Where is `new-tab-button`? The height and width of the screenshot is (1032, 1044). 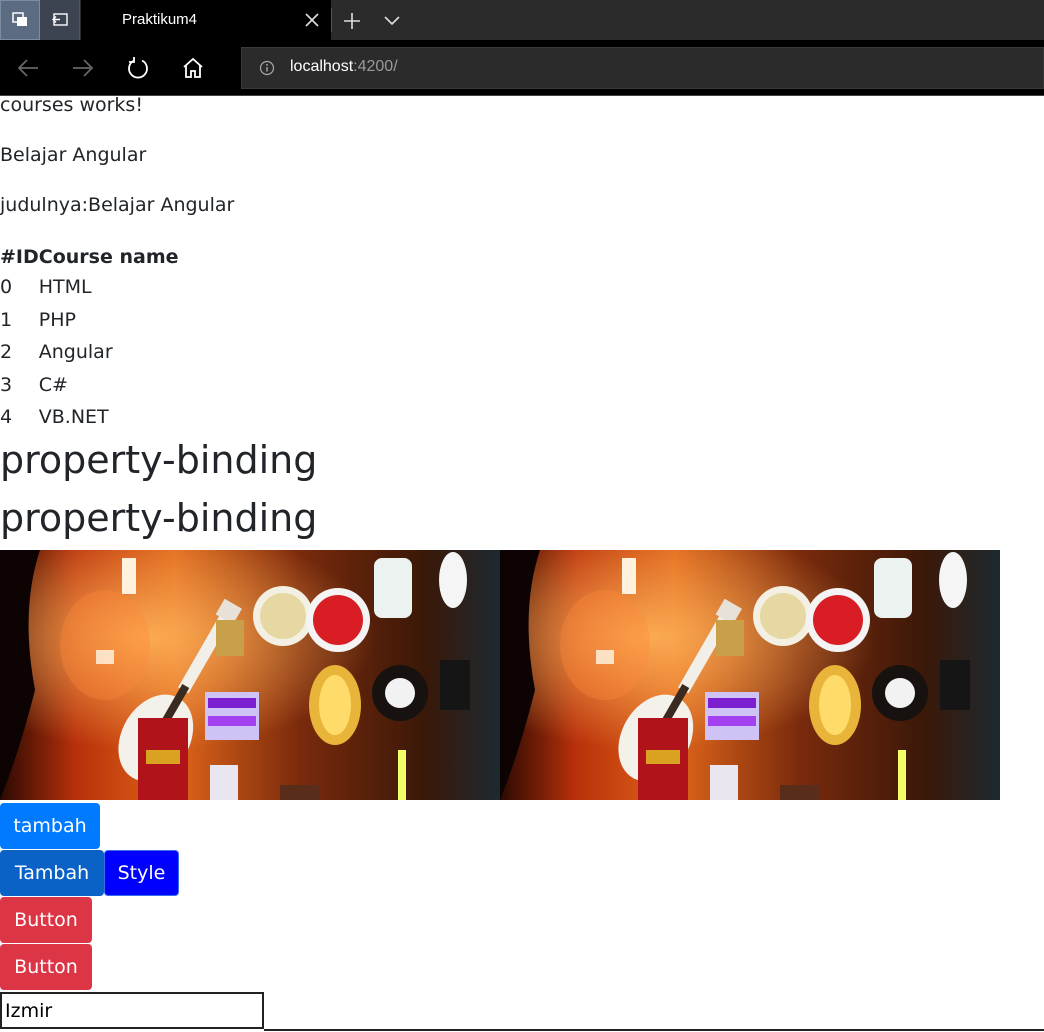 new-tab-button is located at coordinates (352, 21).